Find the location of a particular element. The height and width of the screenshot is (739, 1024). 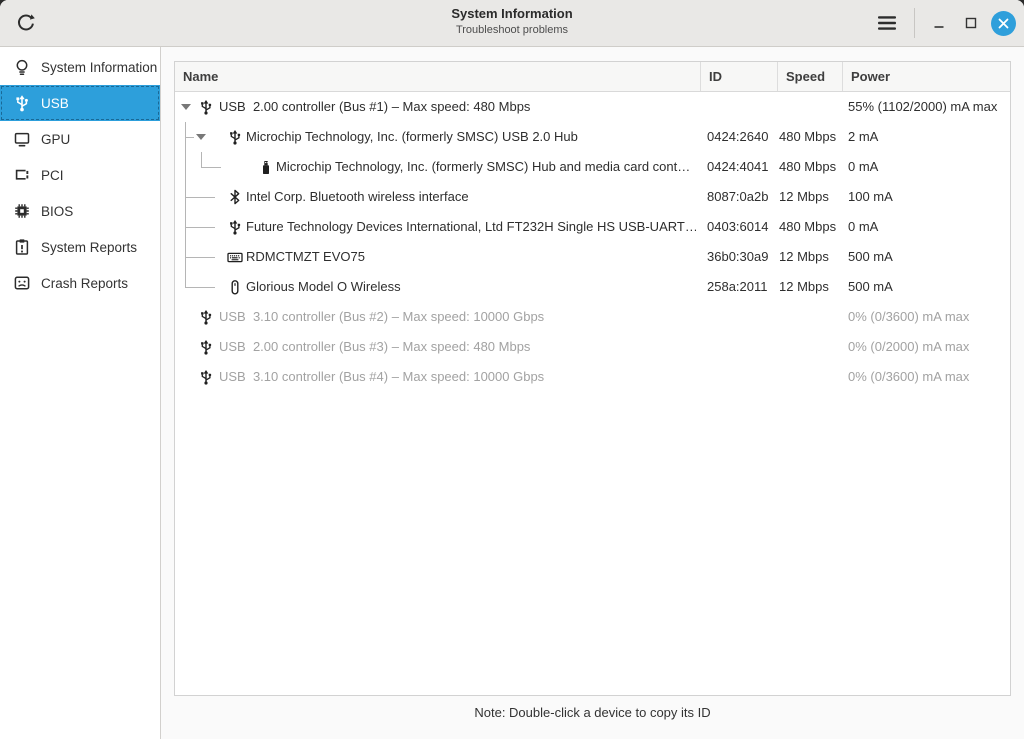

sidebar-item-label: BIOS is located at coordinates (57, 211).